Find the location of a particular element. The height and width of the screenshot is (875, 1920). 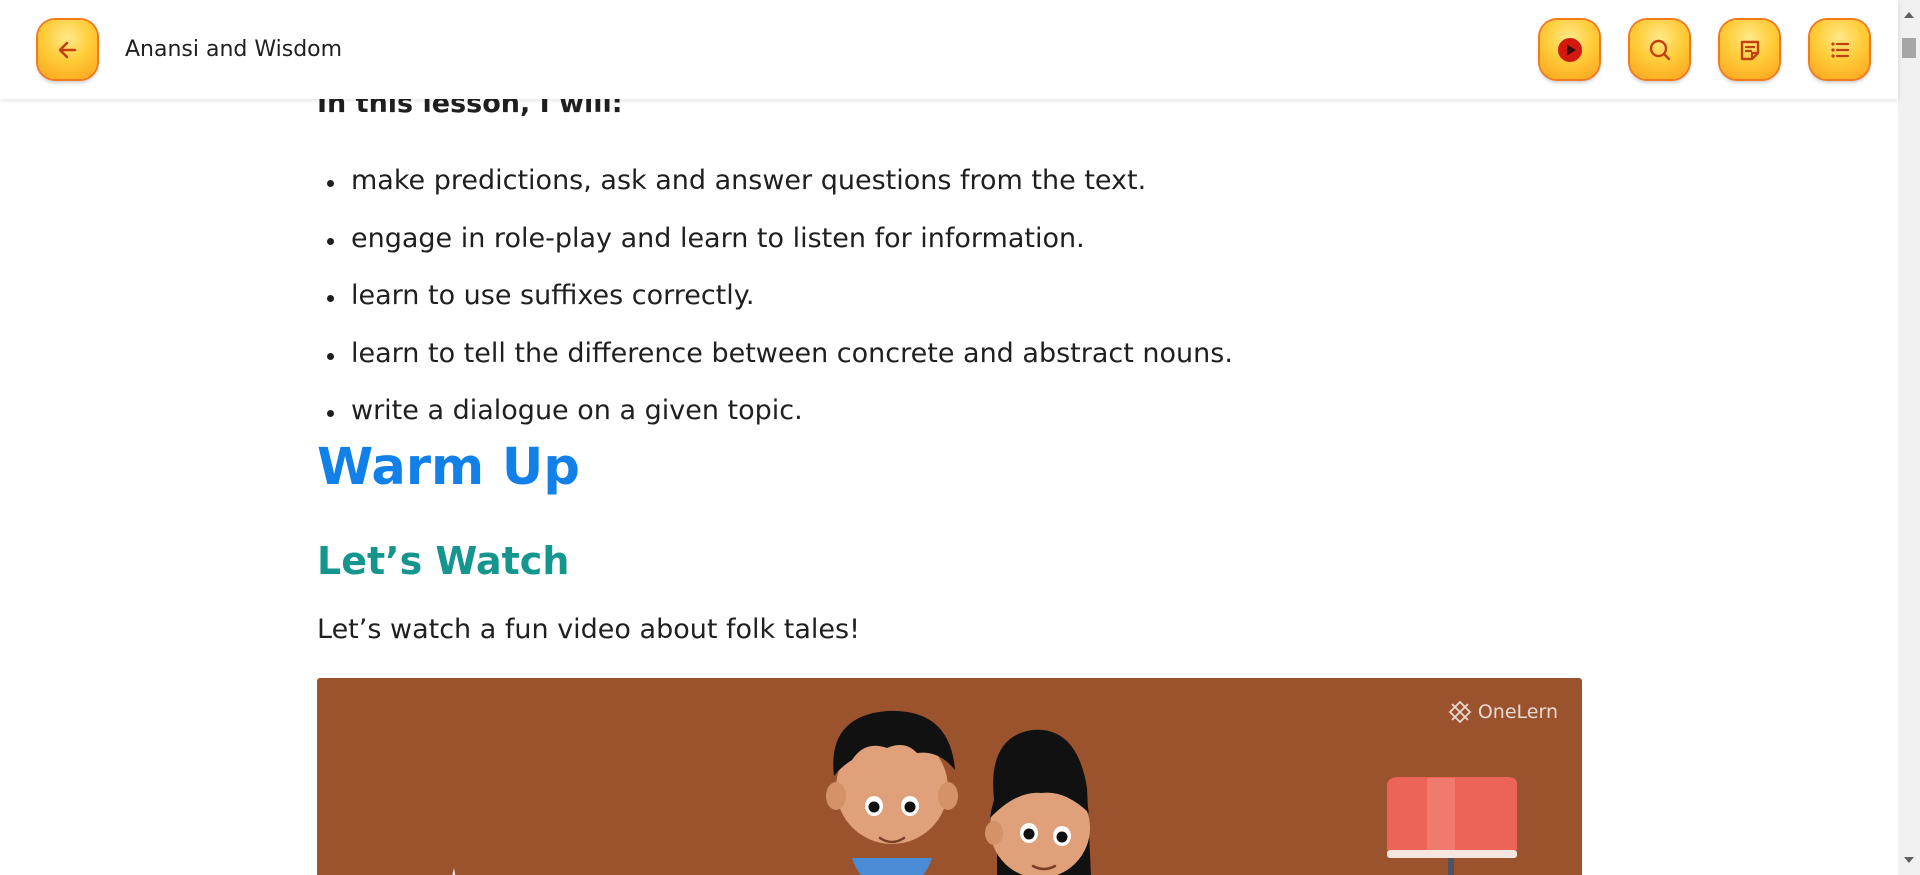

lamp-illustration is located at coordinates (1452, 826).